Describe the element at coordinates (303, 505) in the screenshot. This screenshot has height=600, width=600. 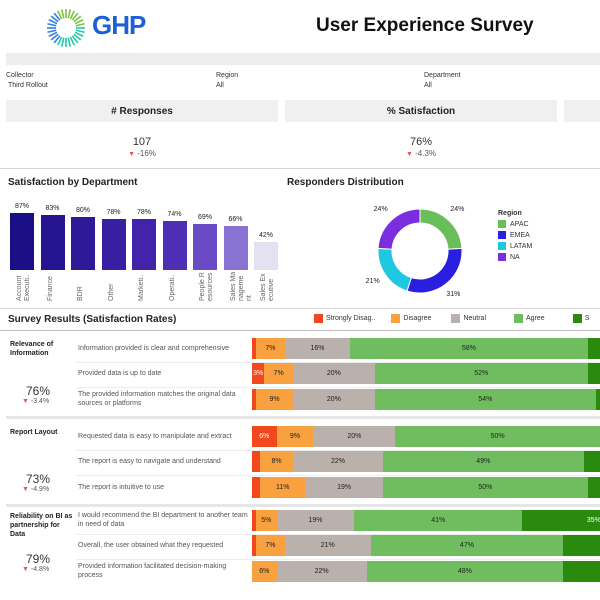
I see `survey-group-divider` at that location.